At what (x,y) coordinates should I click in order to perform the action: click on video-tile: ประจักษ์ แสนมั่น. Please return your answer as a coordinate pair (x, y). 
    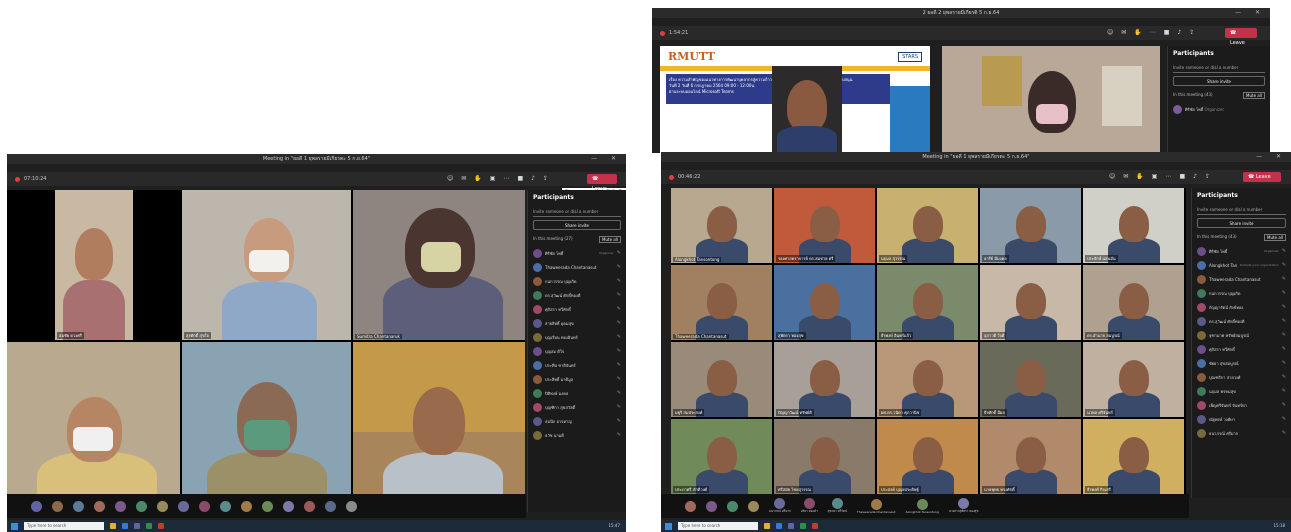
    Looking at the image, I should click on (1133, 225).